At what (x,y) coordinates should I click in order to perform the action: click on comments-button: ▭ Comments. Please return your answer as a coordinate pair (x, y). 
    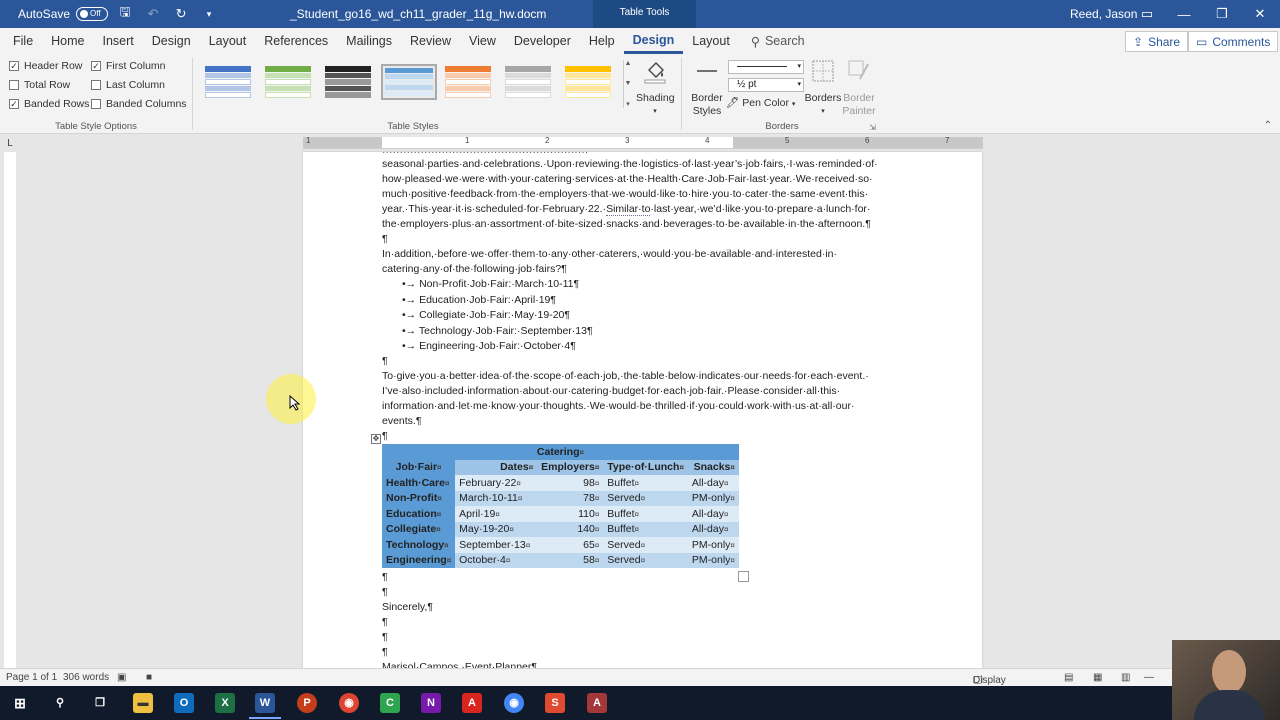
    Looking at the image, I should click on (1233, 41).